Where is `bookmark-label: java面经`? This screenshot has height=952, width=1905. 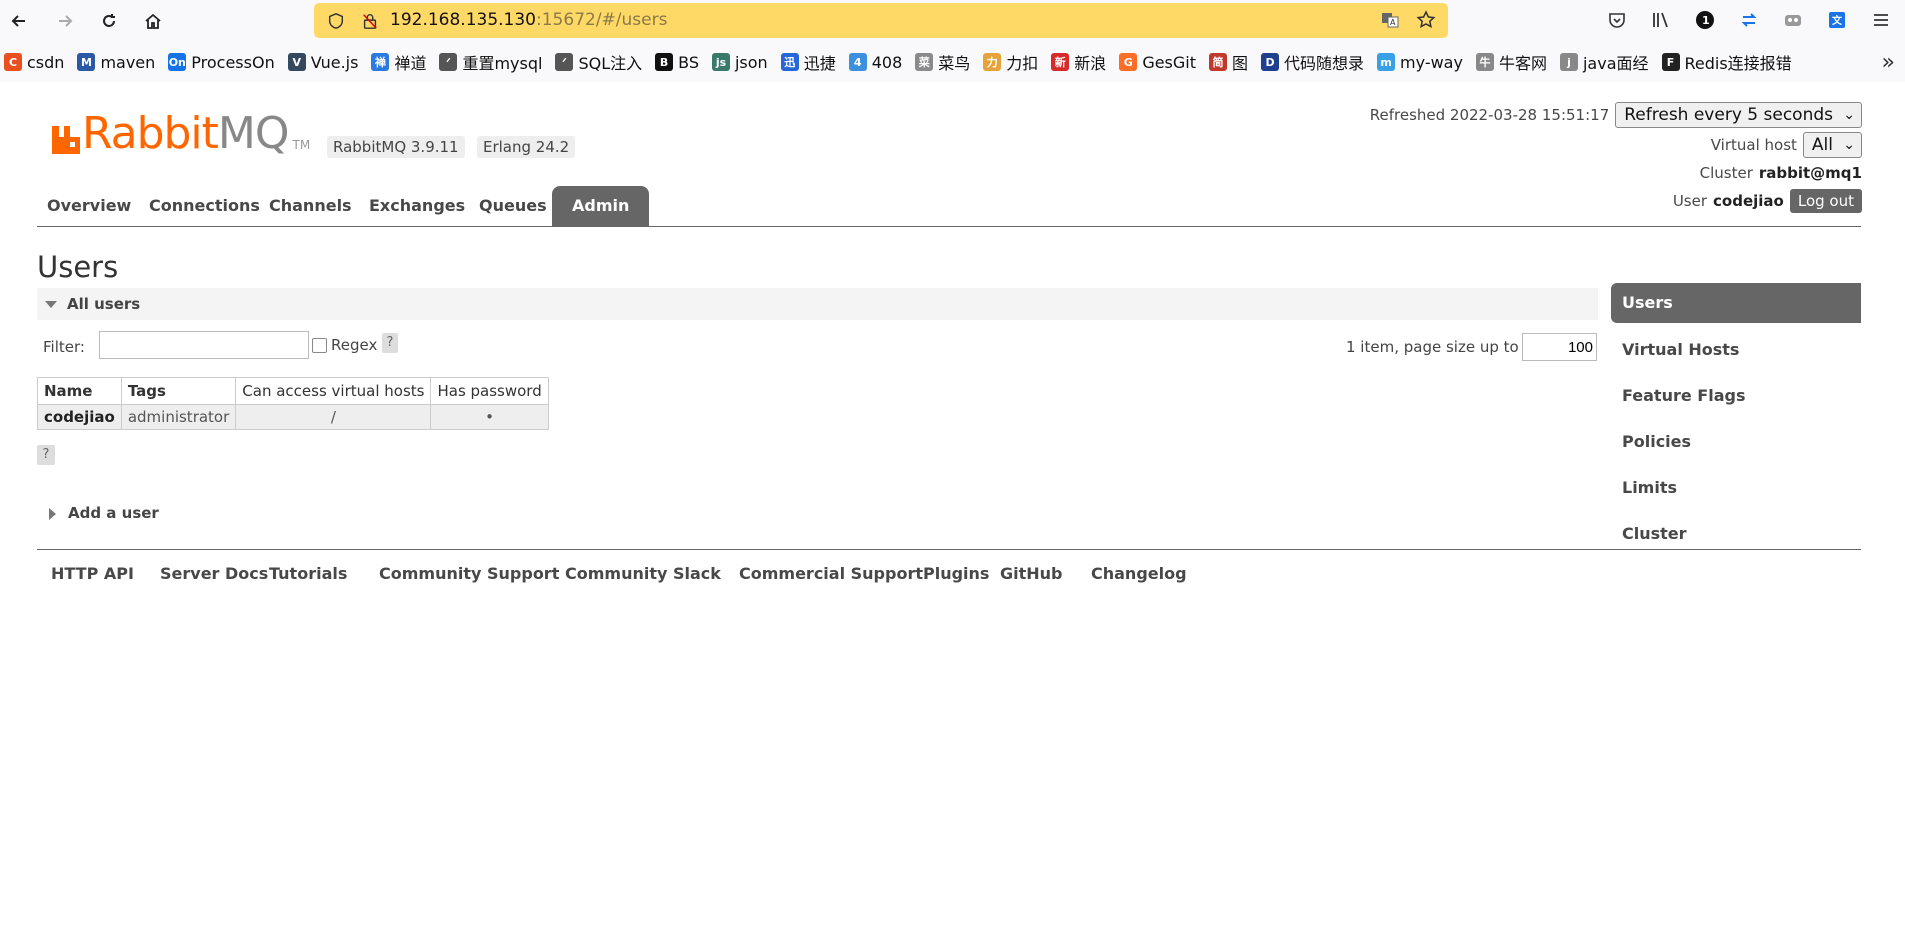
bookmark-label: java面经 is located at coordinates (1615, 63).